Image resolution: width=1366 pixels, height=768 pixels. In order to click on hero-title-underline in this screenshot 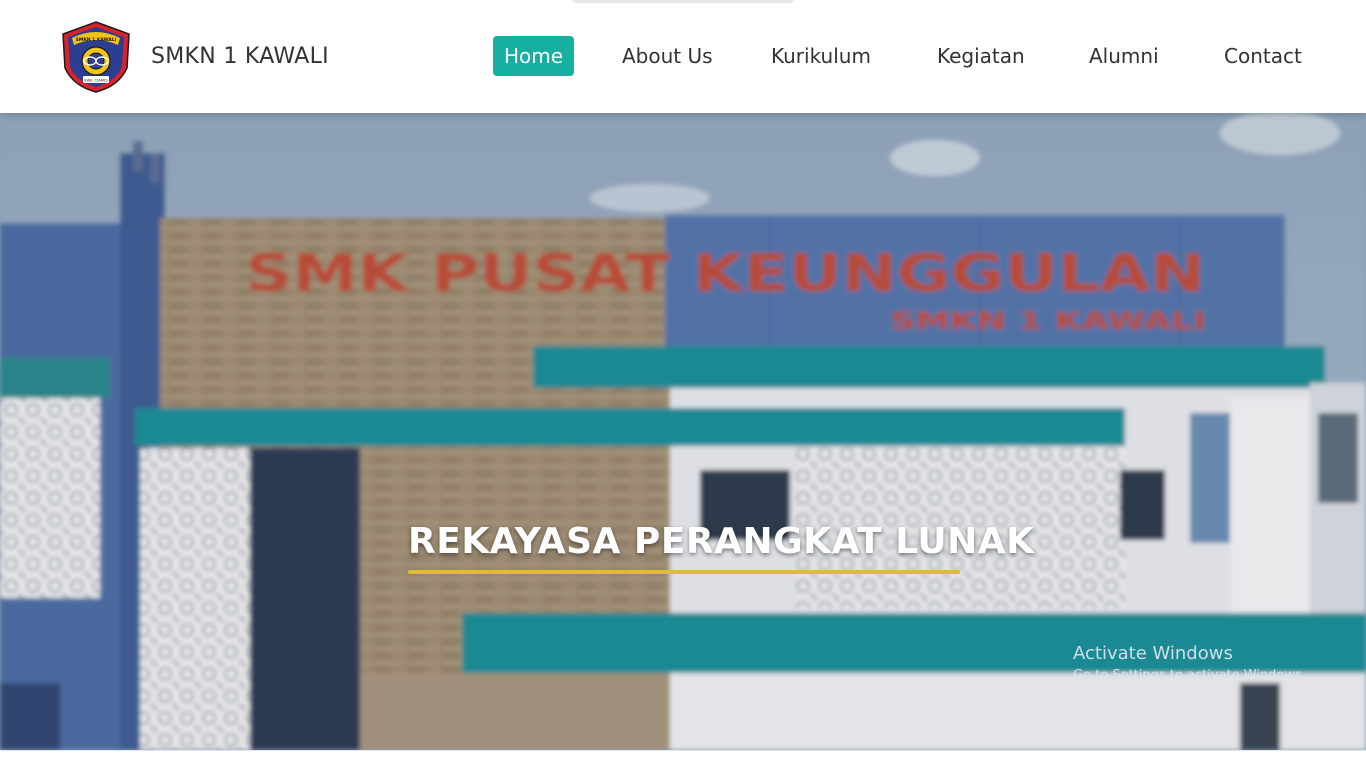, I will do `click(684, 572)`.